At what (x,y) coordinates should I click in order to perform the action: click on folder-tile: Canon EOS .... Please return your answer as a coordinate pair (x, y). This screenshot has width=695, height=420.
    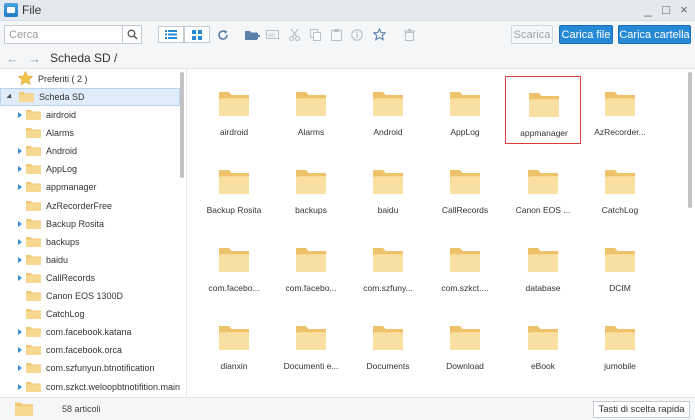
    Looking at the image, I should click on (543, 188).